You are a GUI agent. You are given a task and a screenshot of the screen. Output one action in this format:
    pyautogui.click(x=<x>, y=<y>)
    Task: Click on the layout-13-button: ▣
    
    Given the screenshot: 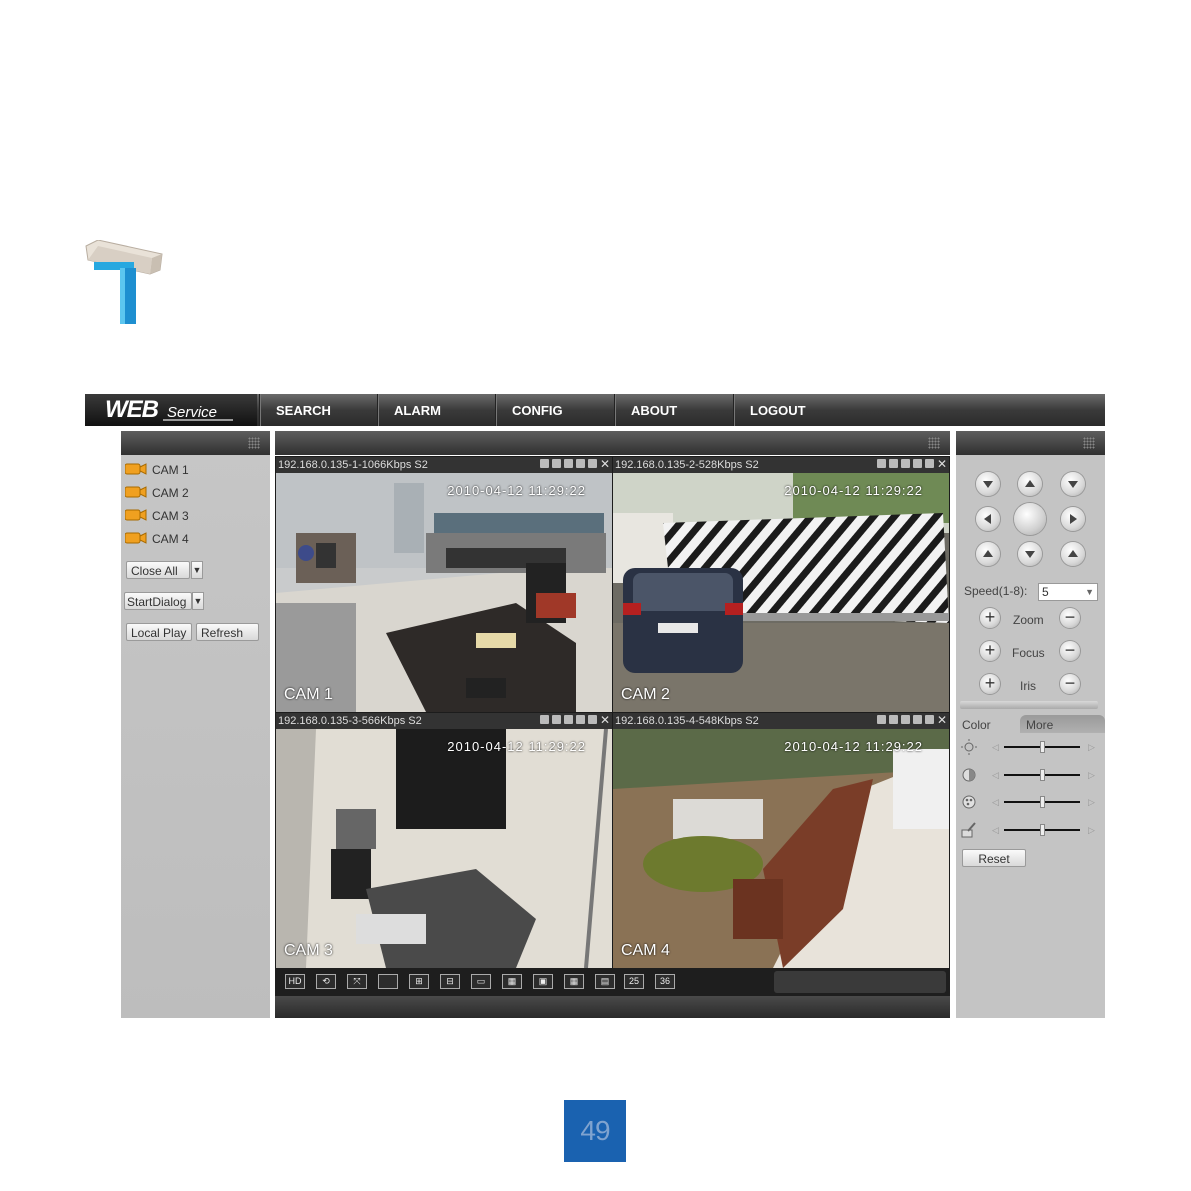 What is the action you would take?
    pyautogui.click(x=543, y=981)
    